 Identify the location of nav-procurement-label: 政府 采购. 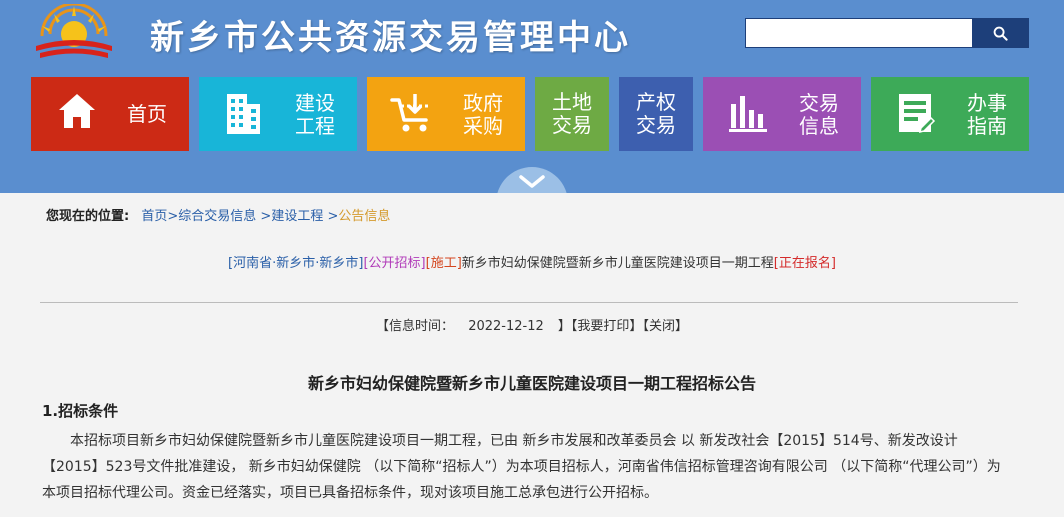
(483, 115).